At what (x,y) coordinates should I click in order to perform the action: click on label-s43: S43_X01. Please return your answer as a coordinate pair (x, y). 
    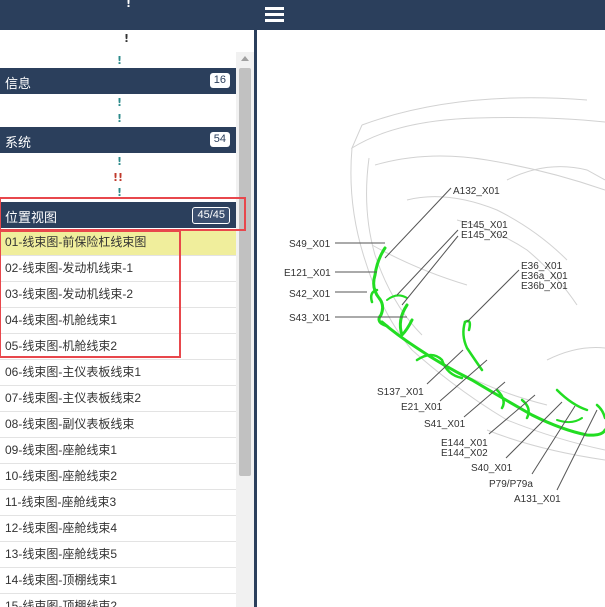
    Looking at the image, I should click on (310, 318).